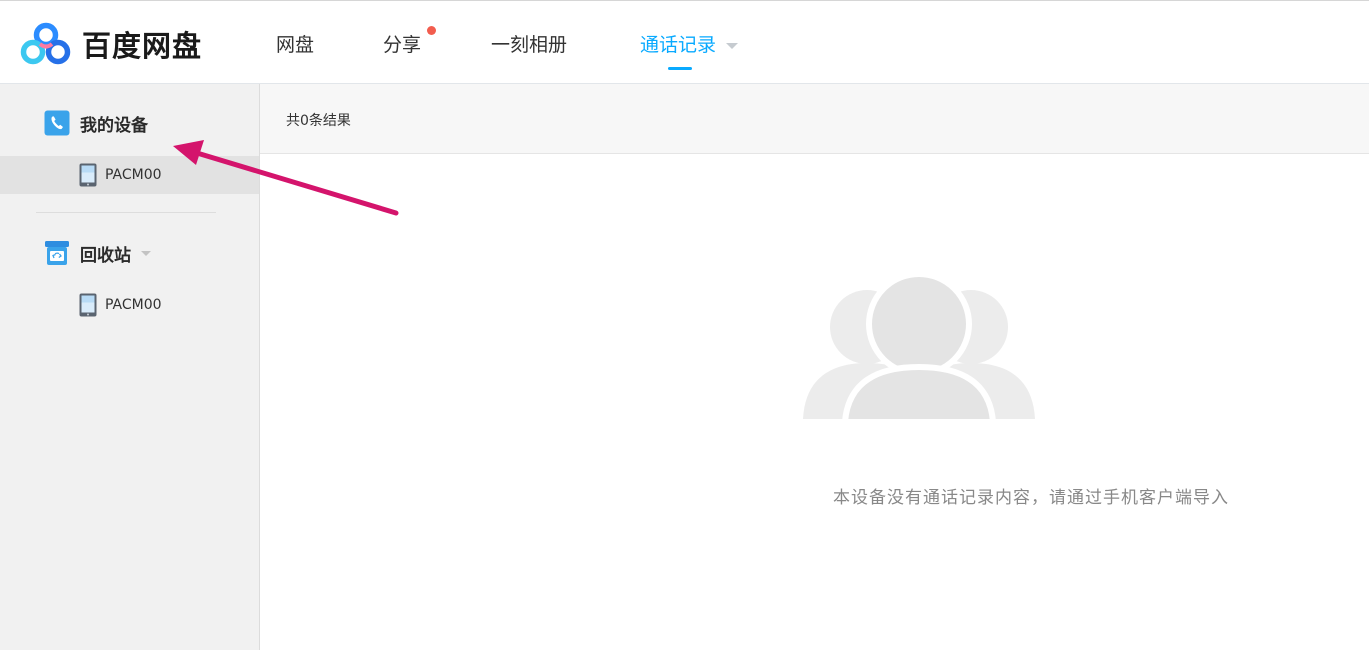  Describe the element at coordinates (57, 253) in the screenshot. I see `recycle-bin-icon` at that location.